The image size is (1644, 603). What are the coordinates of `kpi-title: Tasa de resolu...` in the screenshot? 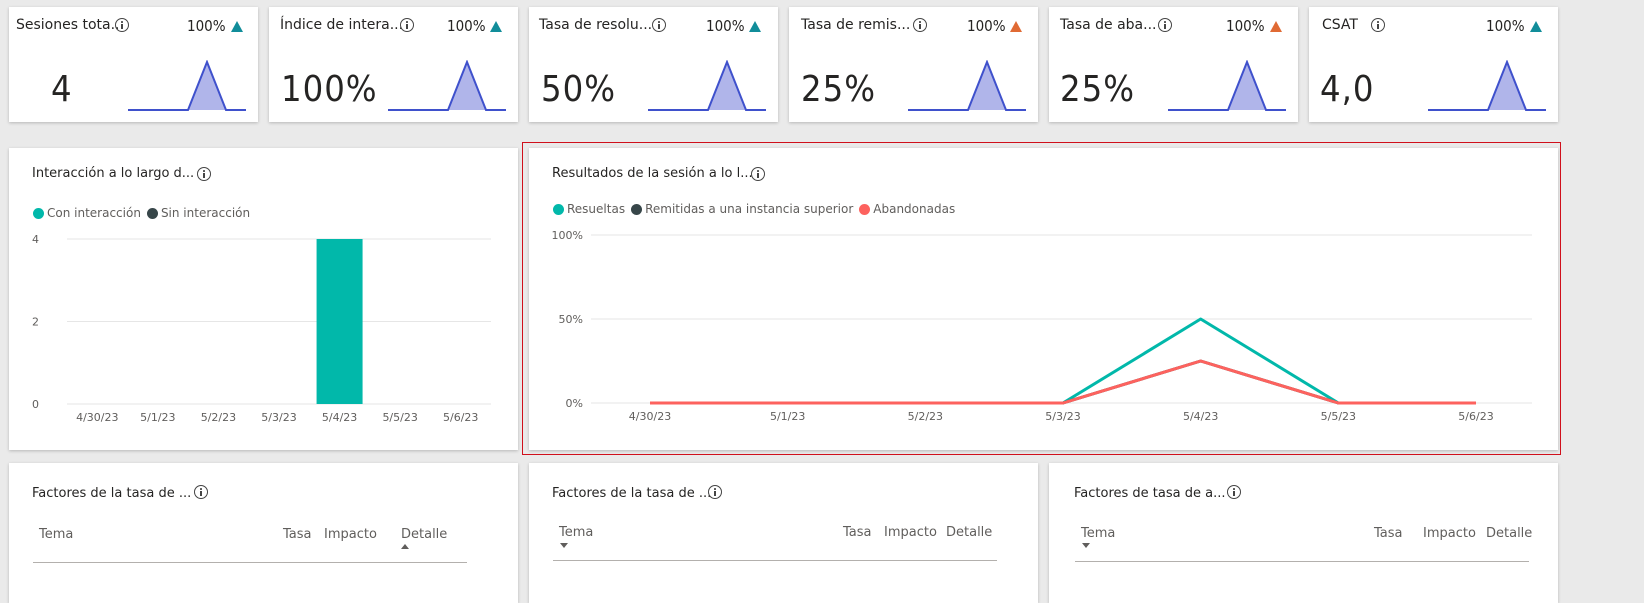 It's located at (596, 25).